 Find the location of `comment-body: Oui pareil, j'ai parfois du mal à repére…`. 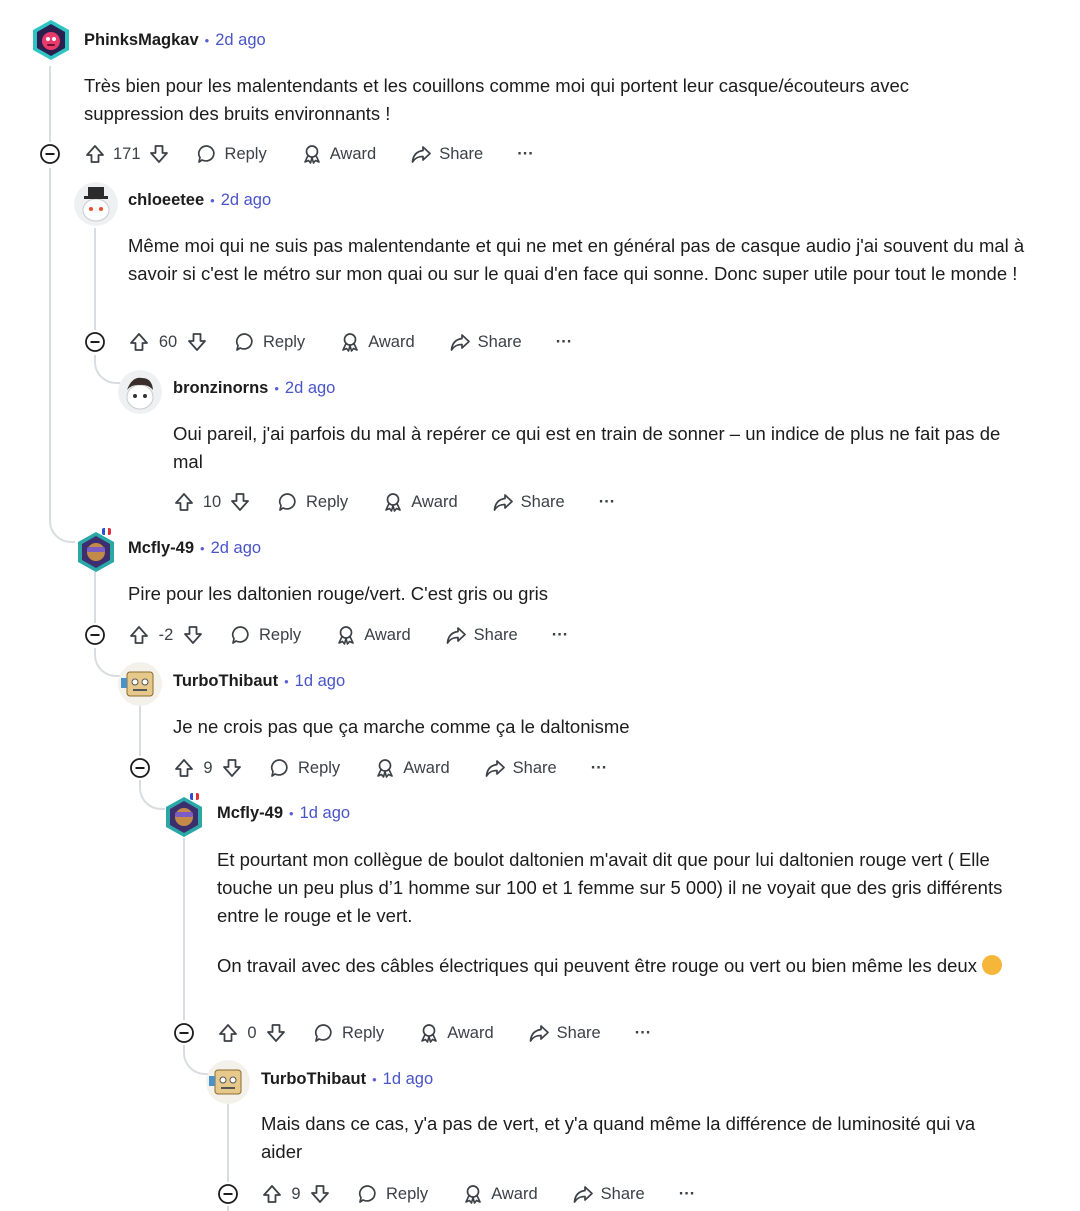

comment-body: Oui pareil, j'ai parfois du mal à repére… is located at coordinates (598, 448).